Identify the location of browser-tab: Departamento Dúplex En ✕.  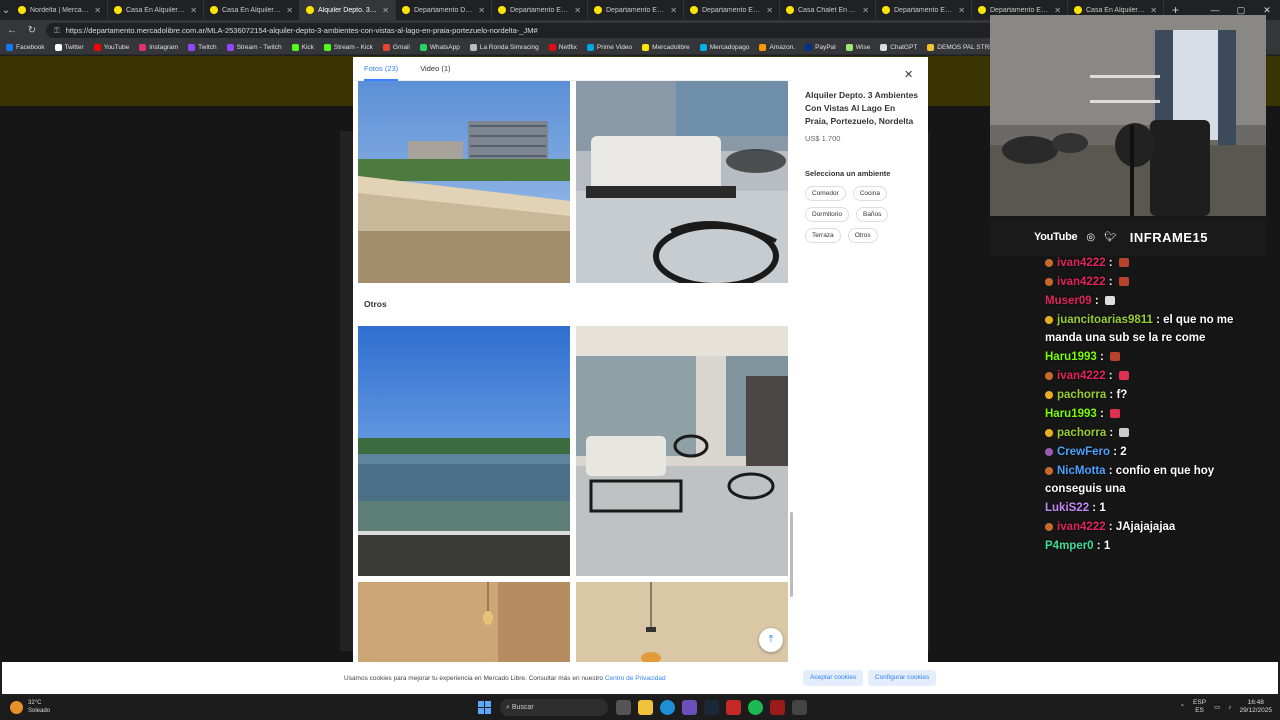
(444, 10).